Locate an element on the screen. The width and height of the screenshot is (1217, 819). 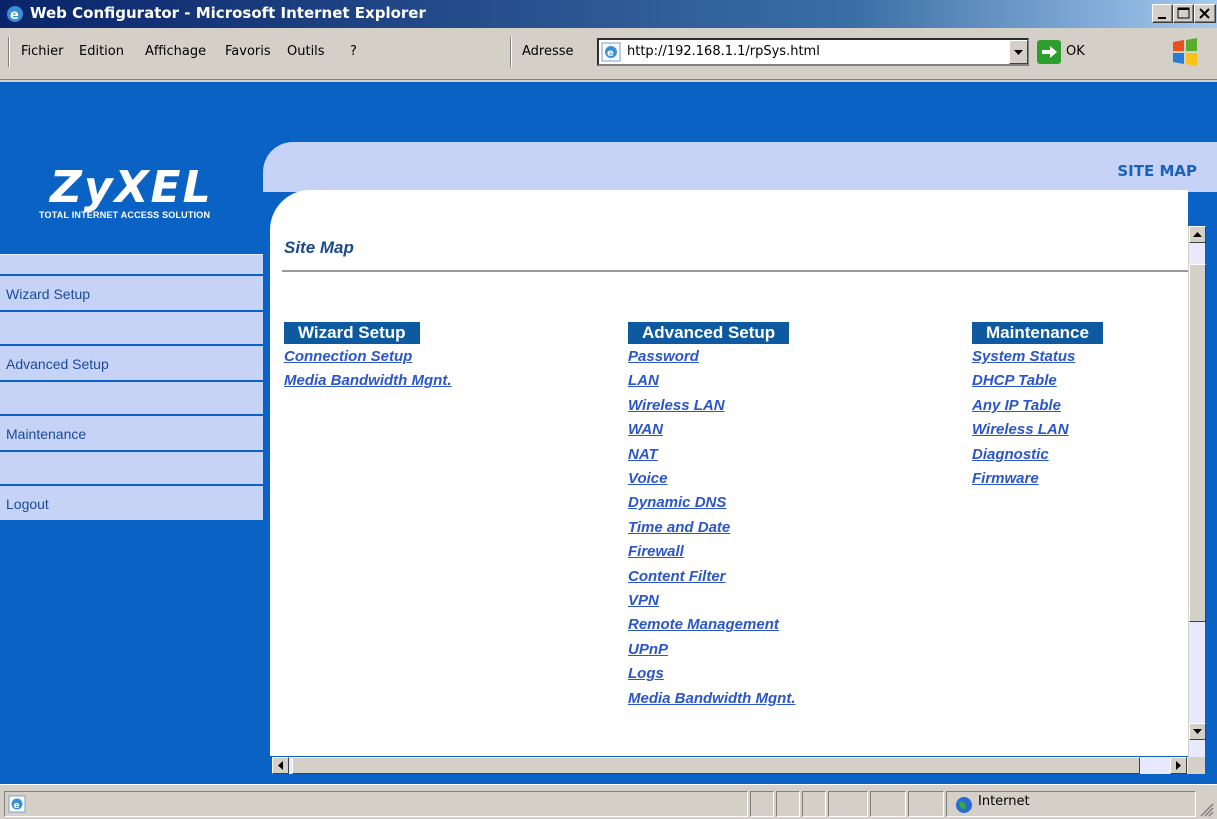
header-strip is located at coordinates (740, 167).